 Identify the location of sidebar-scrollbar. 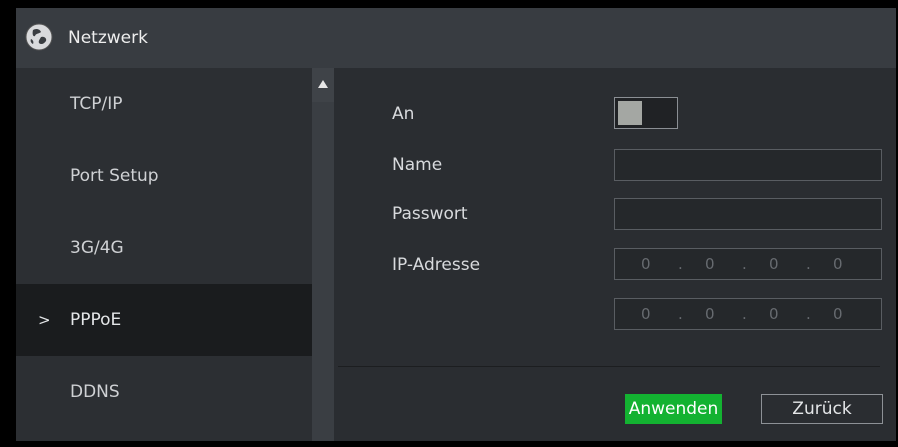
(324, 254).